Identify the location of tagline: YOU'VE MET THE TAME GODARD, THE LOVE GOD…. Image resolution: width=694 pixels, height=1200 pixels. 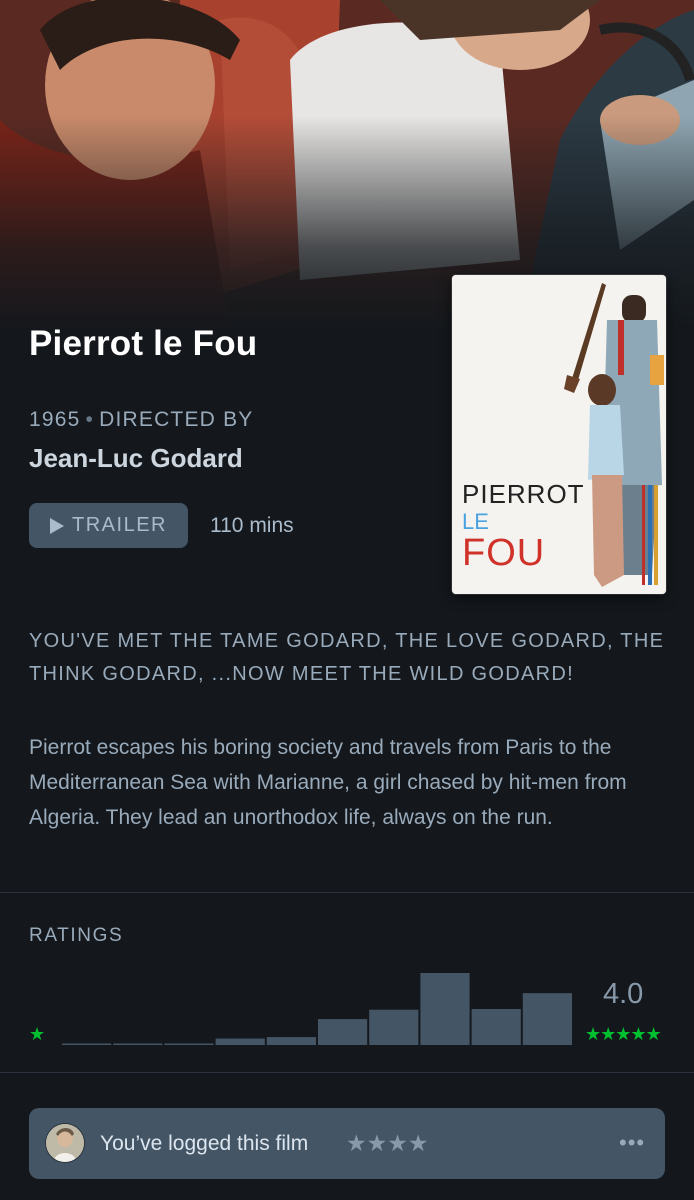
(347, 657).